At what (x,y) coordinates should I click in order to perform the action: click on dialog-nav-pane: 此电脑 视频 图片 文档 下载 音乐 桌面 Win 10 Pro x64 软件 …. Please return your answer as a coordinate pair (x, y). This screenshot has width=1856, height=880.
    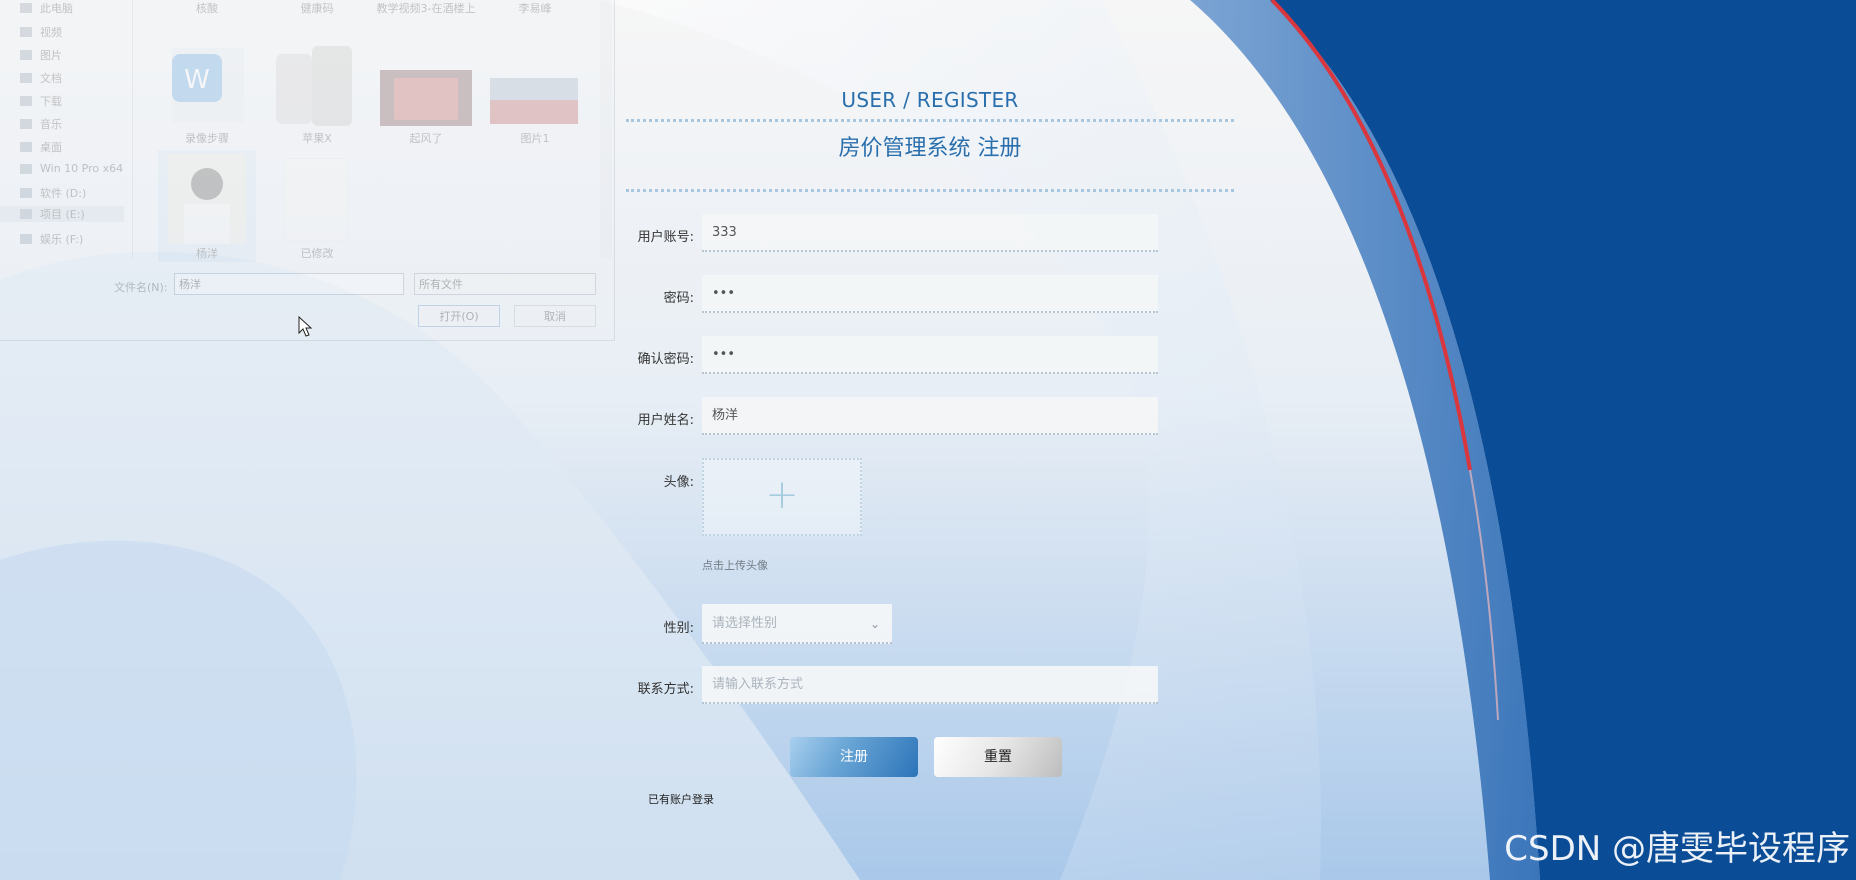
    Looking at the image, I should click on (66, 129).